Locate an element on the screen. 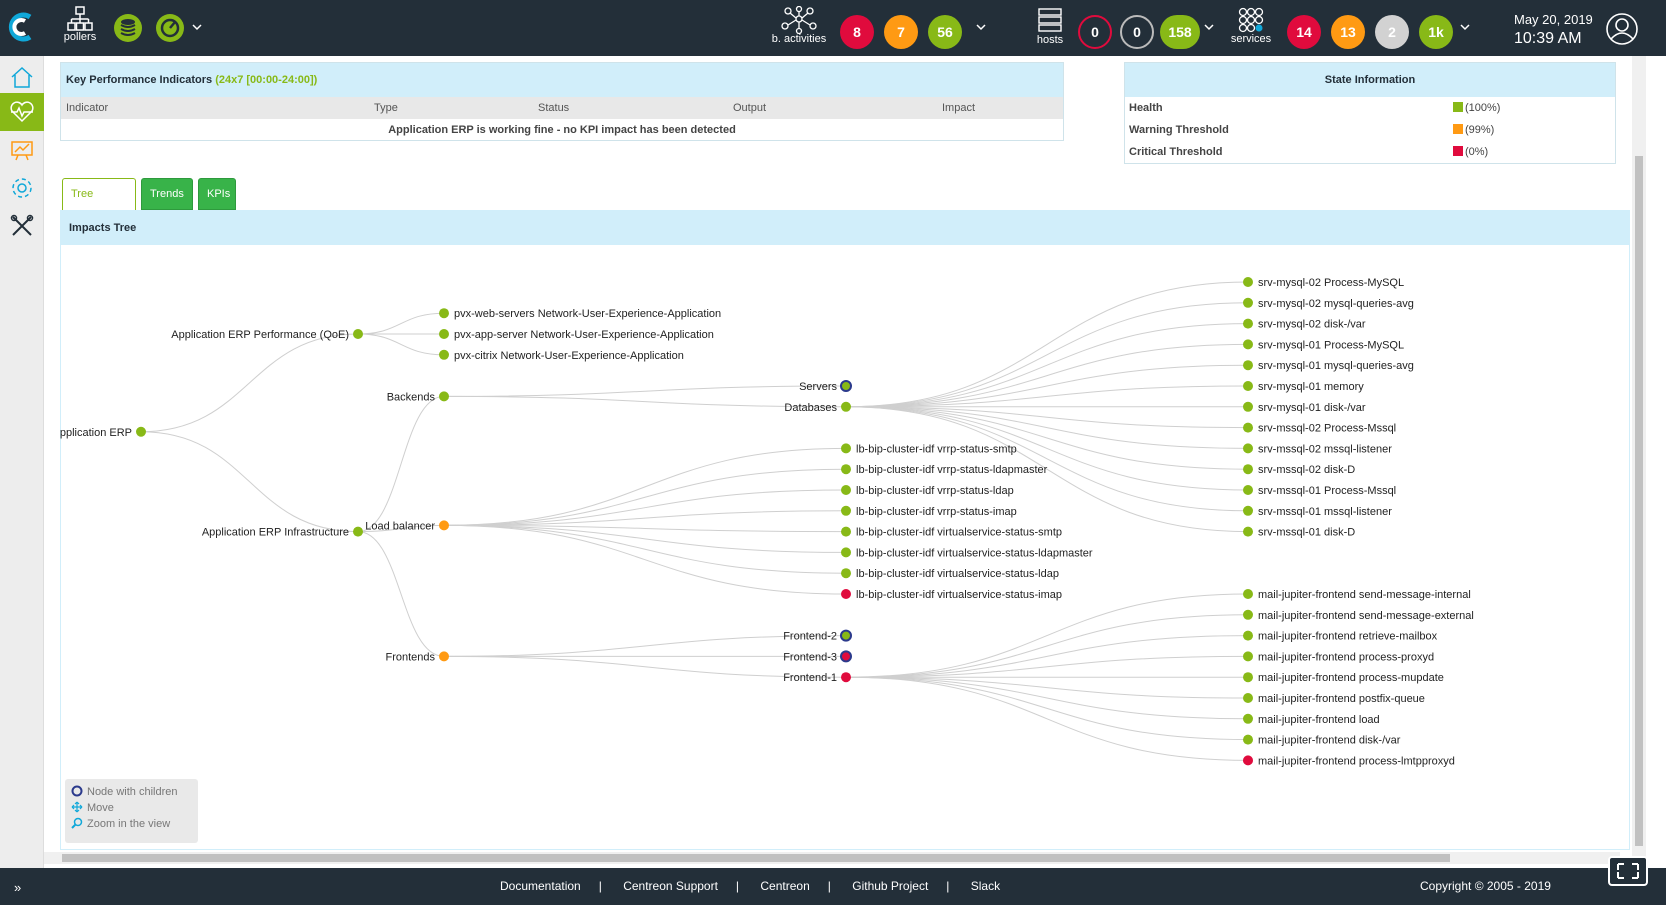 The image size is (1666, 905). tree-node-m3: mail-jupiter-frontend retrieve-mailbox is located at coordinates (1340, 636).